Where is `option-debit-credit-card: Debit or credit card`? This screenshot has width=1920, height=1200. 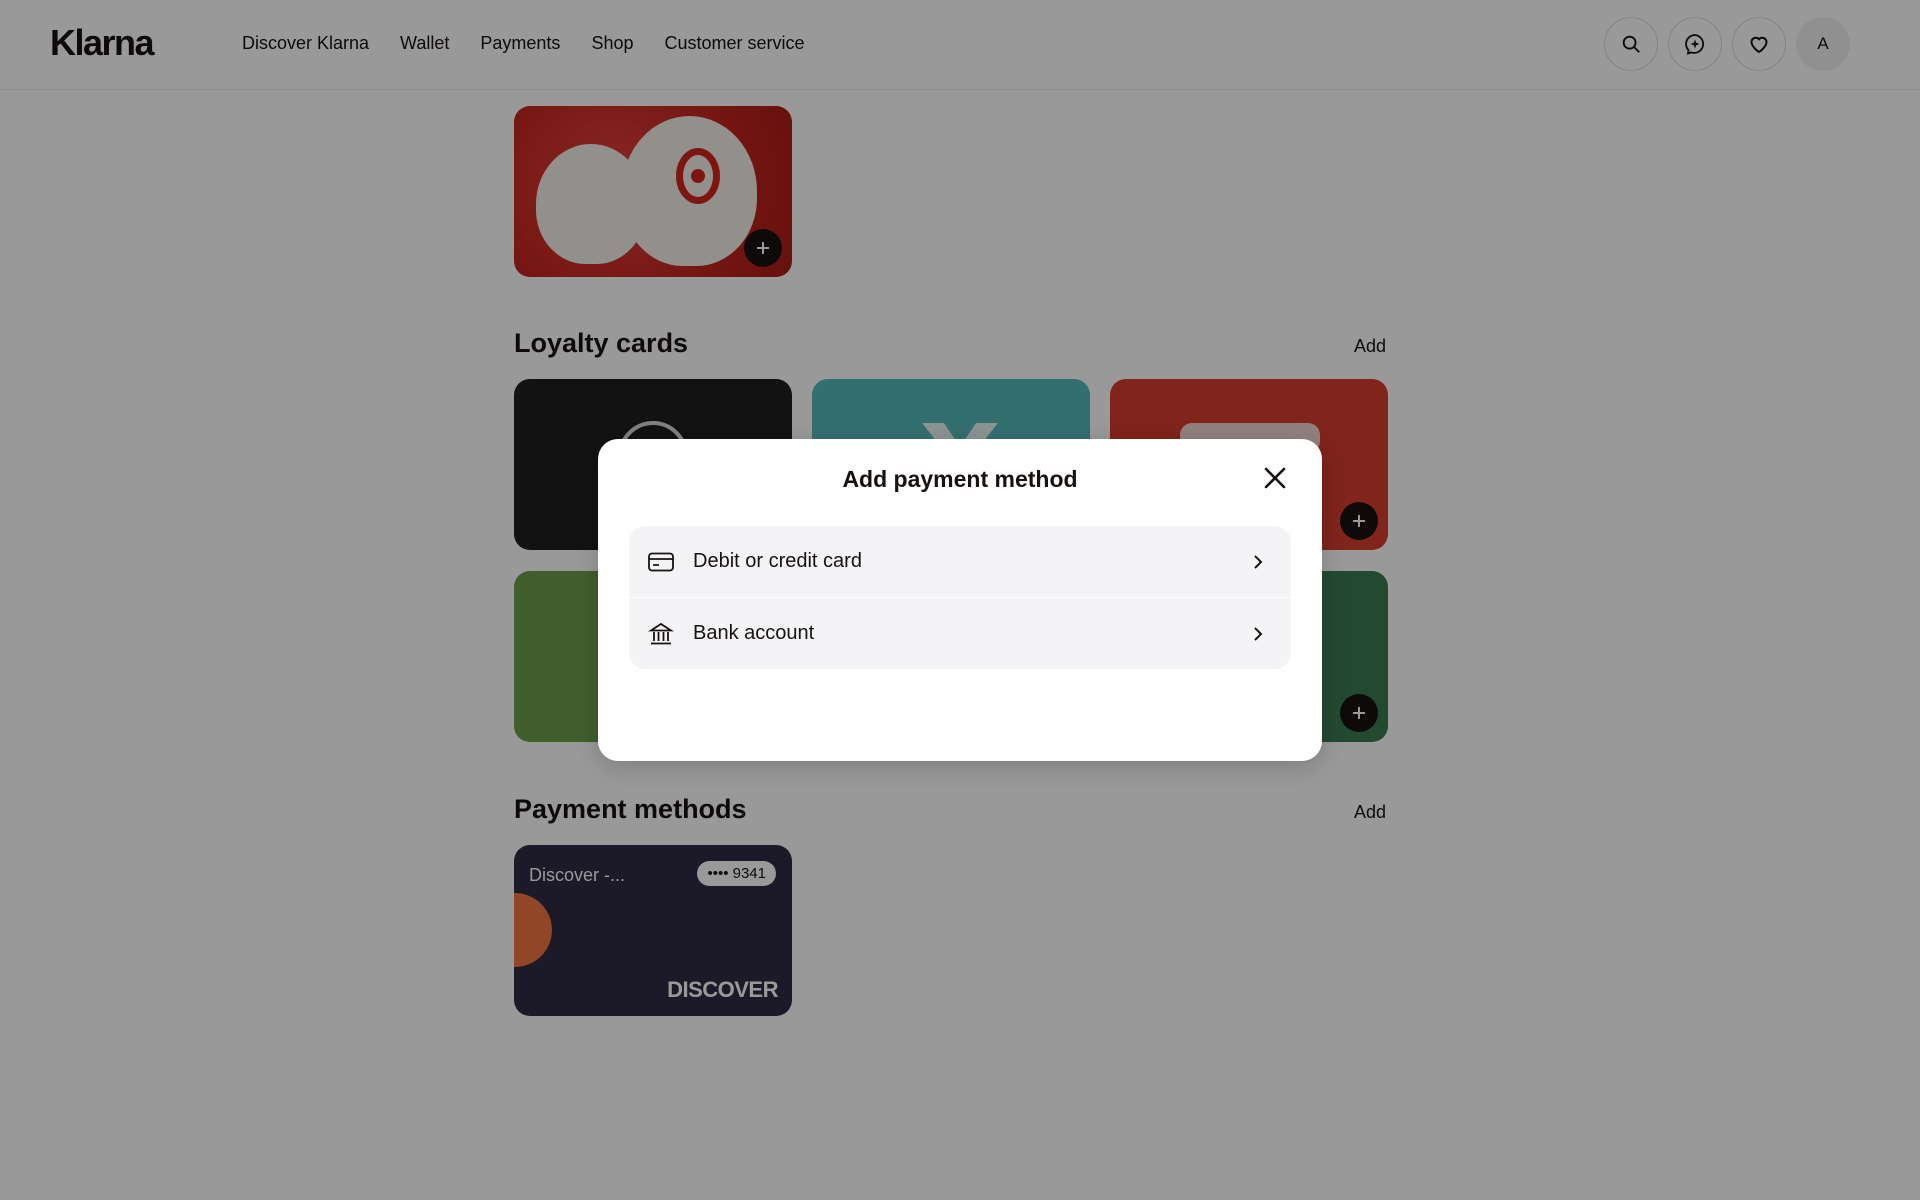 option-debit-credit-card: Debit or credit card is located at coordinates (960, 561).